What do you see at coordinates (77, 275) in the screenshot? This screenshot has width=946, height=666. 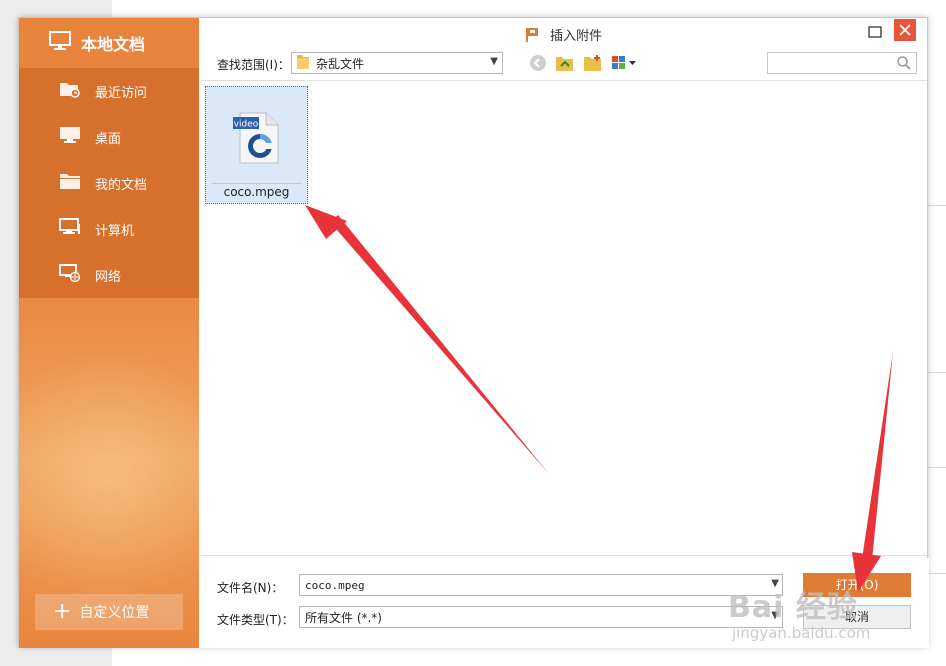 I see `network-icon` at bounding box center [77, 275].